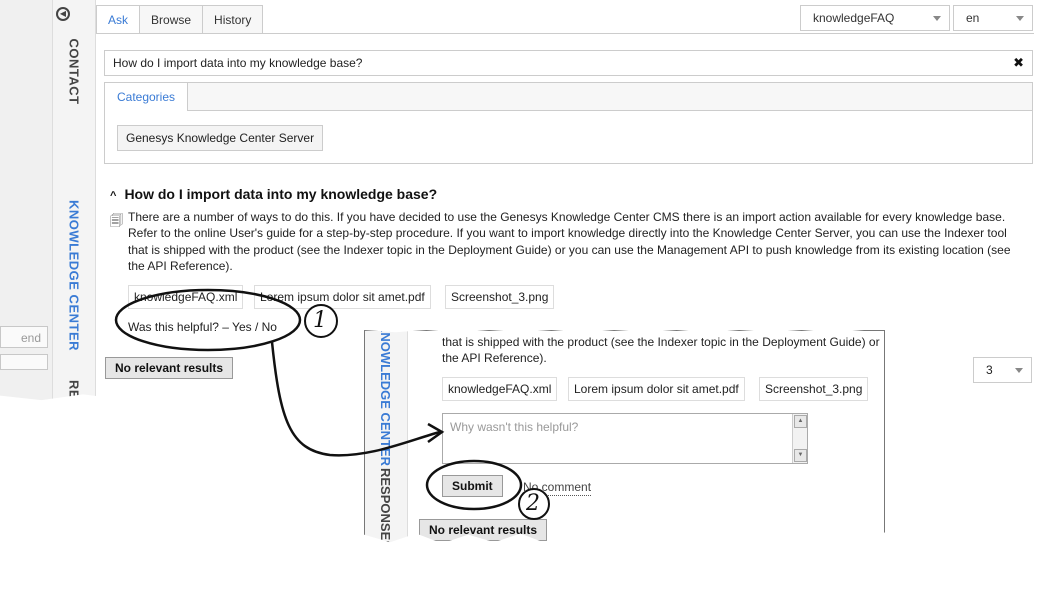 This screenshot has width=1037, height=599. What do you see at coordinates (609, 96) in the screenshot?
I see `categories-tabstrip` at bounding box center [609, 96].